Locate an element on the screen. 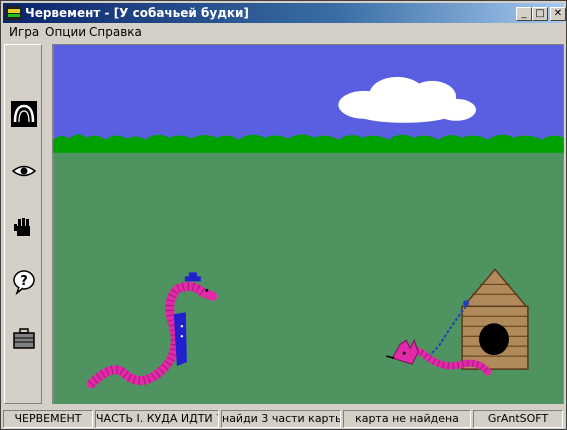  maximize-button: □ is located at coordinates (540, 14).